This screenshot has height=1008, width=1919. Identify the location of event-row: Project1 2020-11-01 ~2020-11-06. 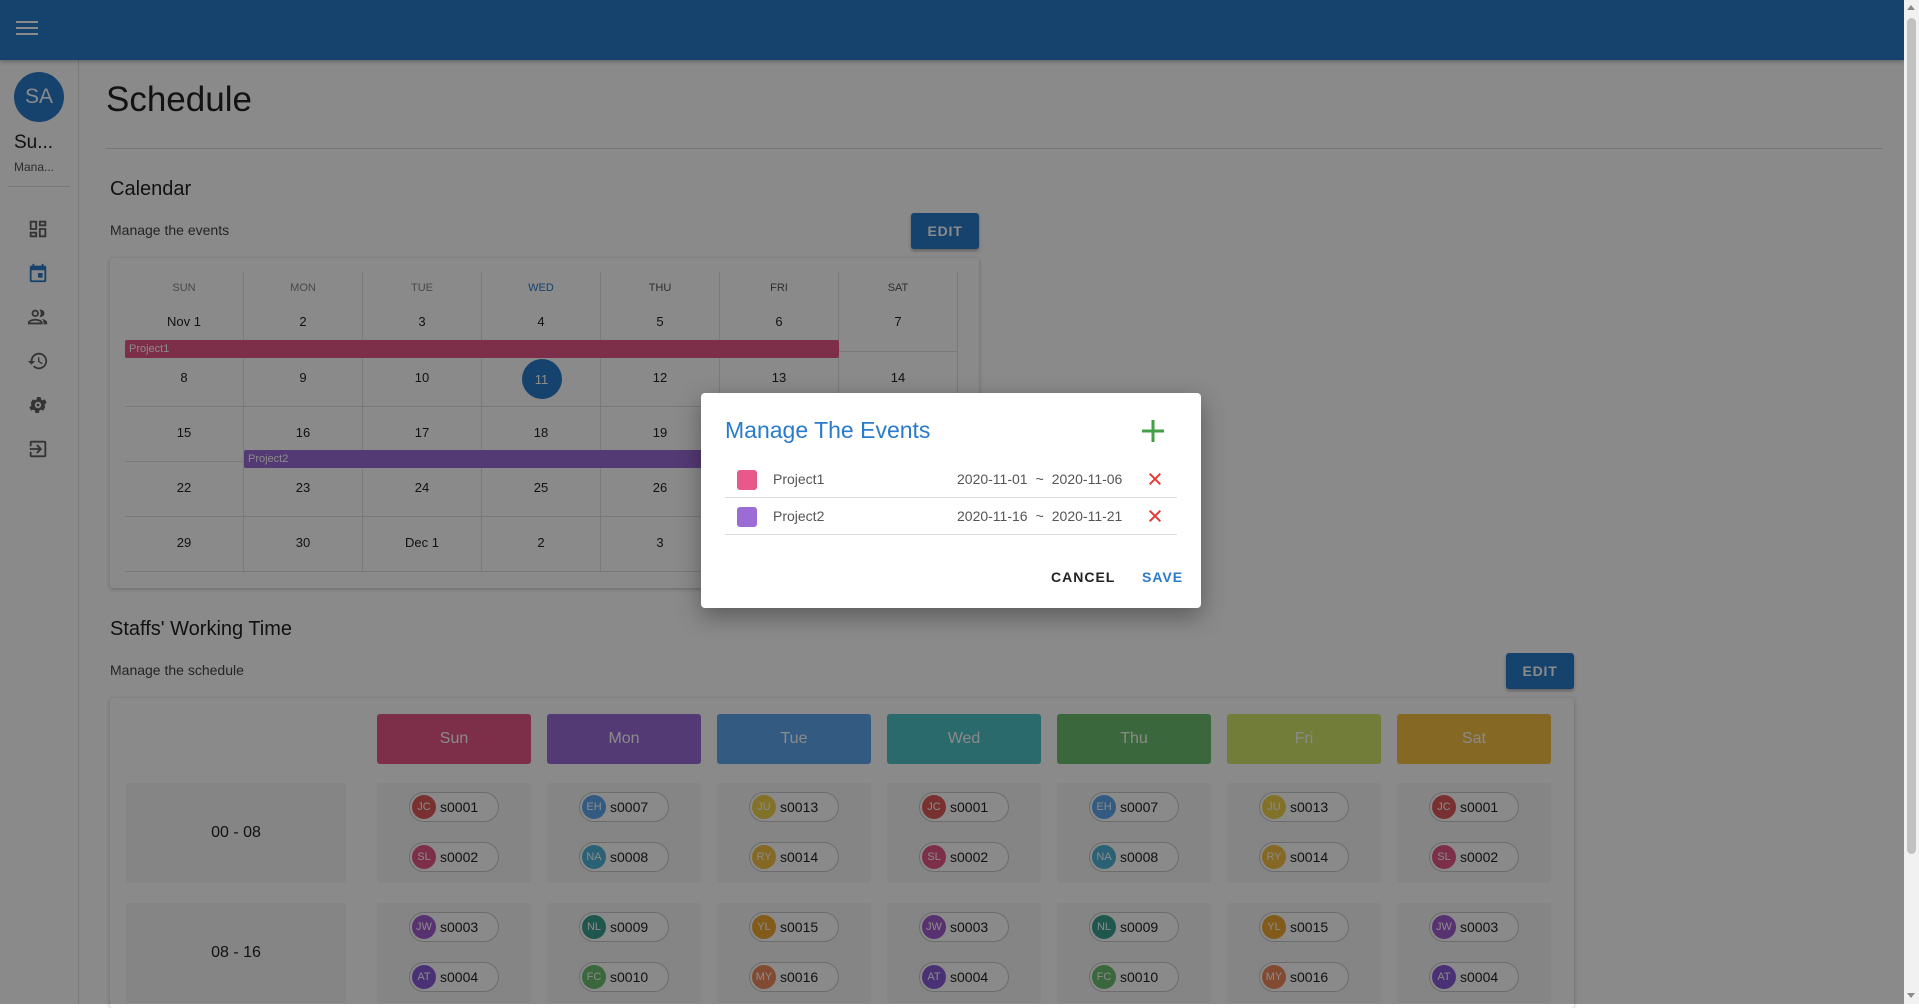
(951, 479).